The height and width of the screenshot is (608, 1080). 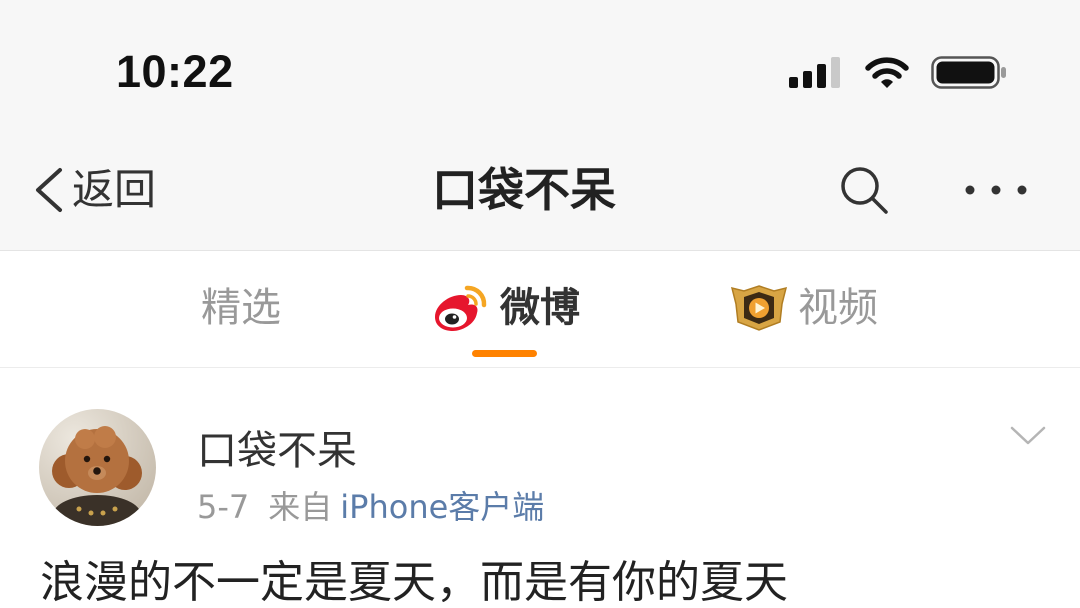 What do you see at coordinates (97, 467) in the screenshot?
I see `avatar` at bounding box center [97, 467].